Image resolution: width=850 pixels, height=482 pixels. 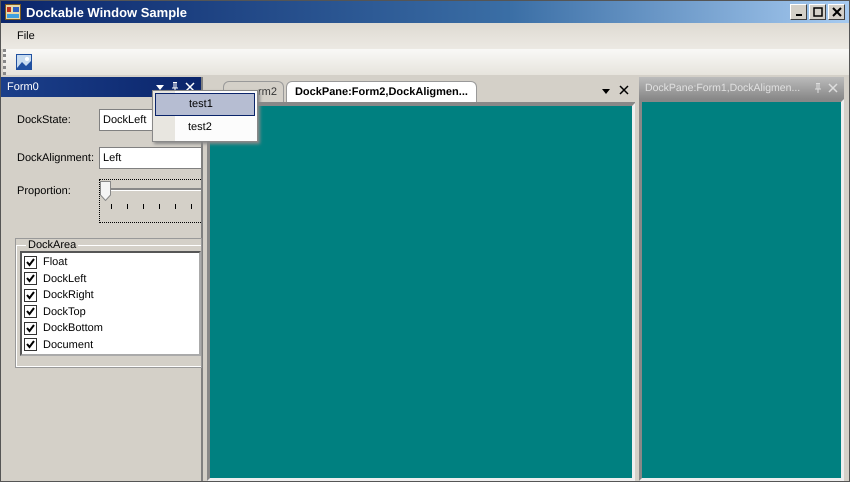 I want to click on maximize-button, so click(x=817, y=12).